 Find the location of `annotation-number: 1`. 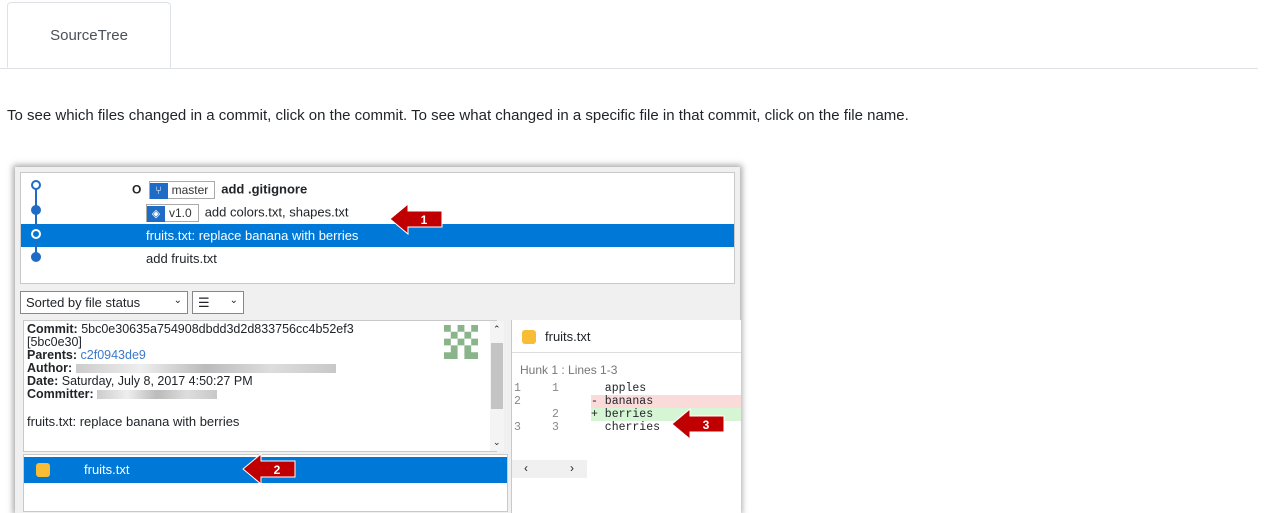

annotation-number: 1 is located at coordinates (424, 220).